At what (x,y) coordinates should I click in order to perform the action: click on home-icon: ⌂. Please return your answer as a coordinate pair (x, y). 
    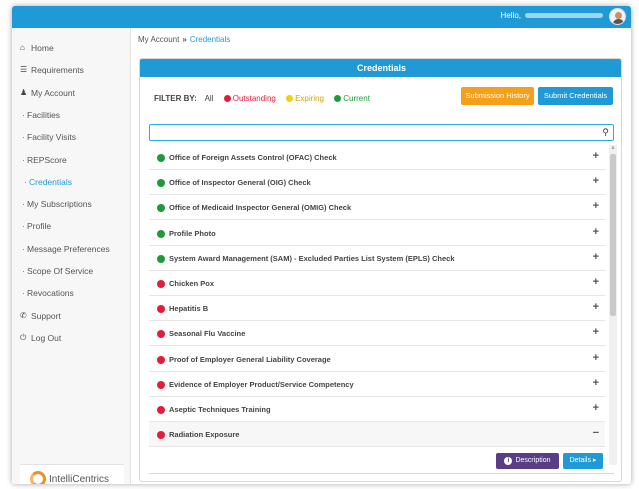
    Looking at the image, I should click on (22, 47).